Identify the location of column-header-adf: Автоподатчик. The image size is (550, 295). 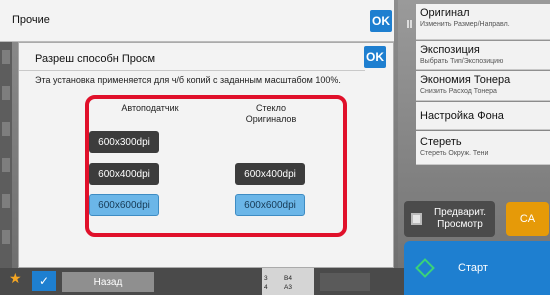
(150, 108).